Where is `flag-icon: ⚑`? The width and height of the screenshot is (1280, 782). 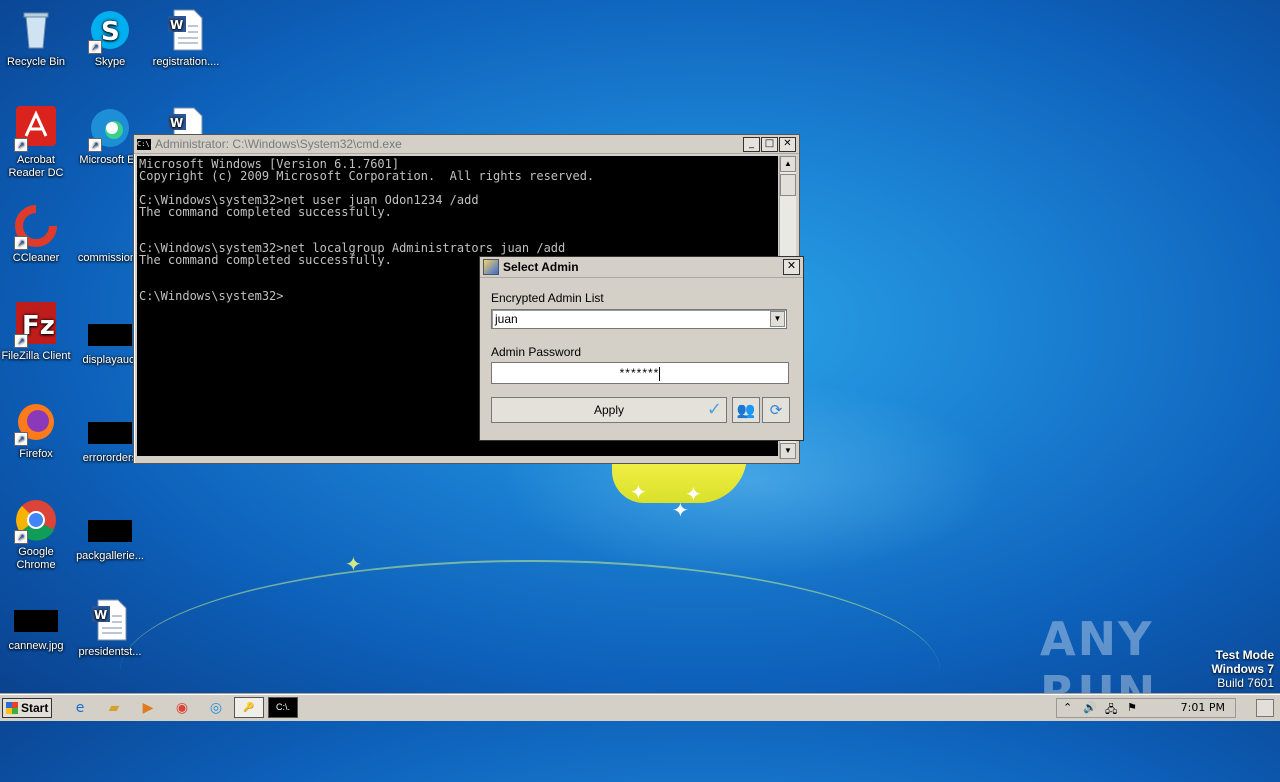 flag-icon: ⚑ is located at coordinates (1132, 707).